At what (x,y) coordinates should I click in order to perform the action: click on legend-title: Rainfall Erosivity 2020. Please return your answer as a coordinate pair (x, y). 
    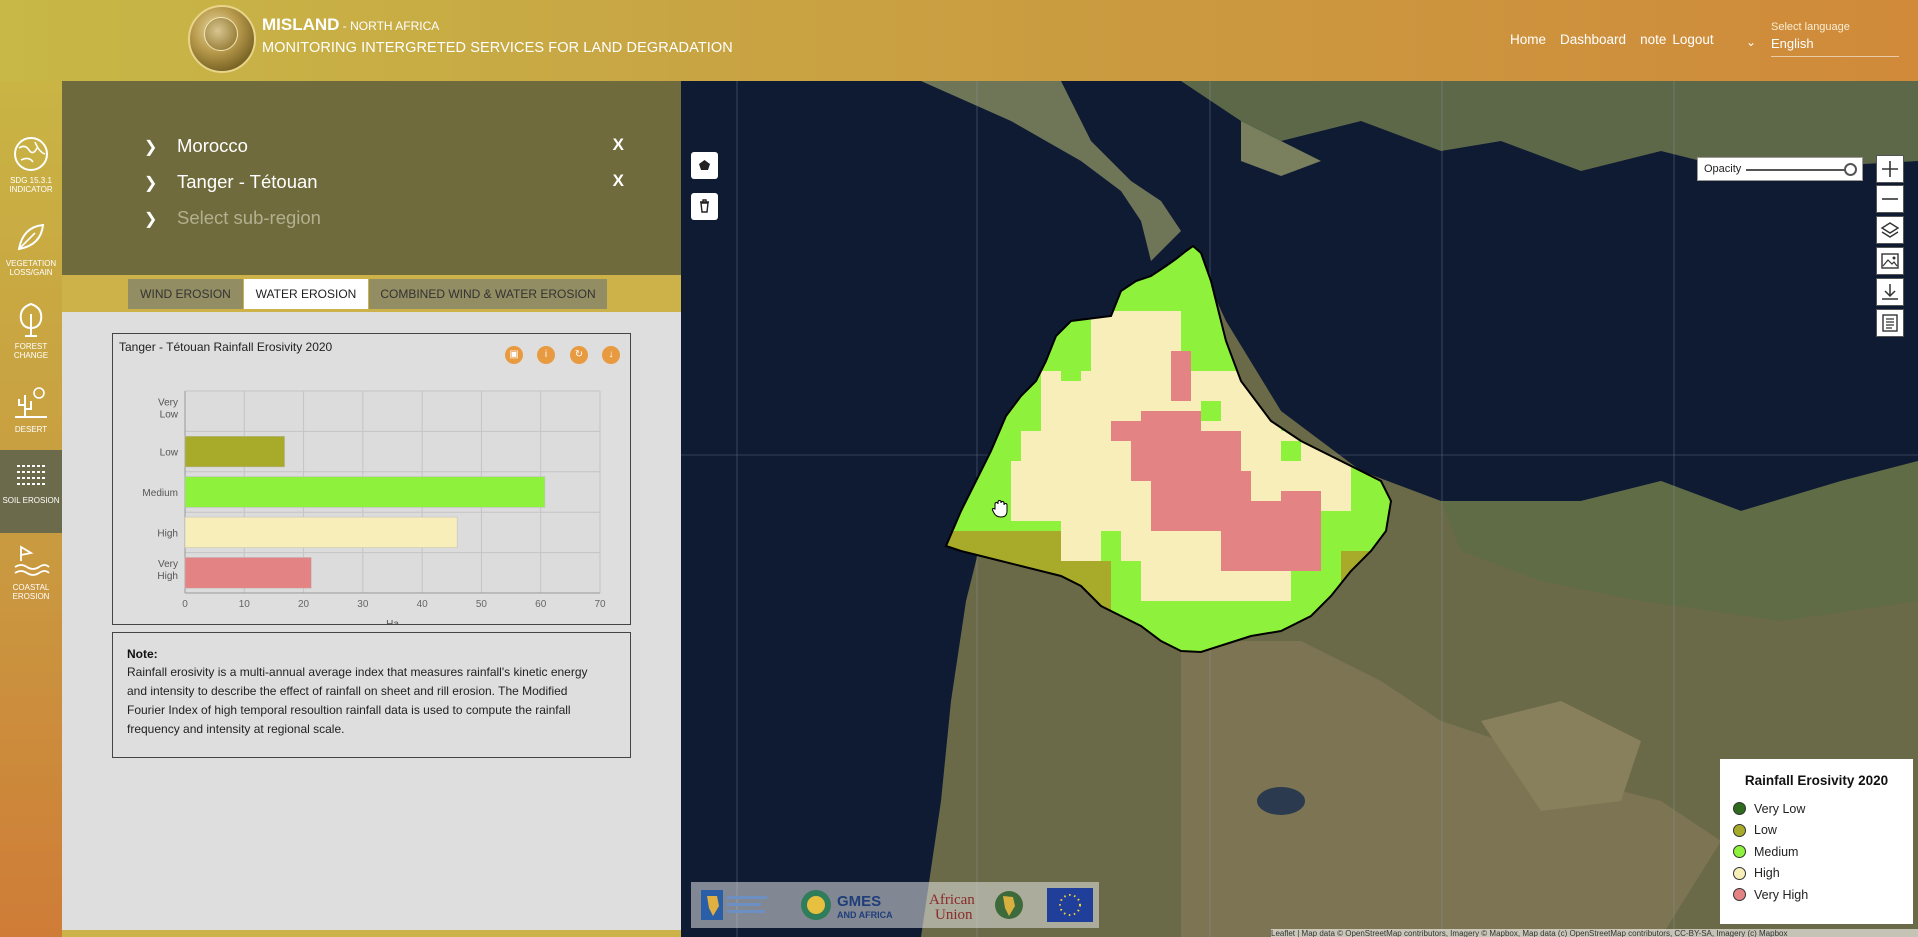
    Looking at the image, I should click on (1816, 780).